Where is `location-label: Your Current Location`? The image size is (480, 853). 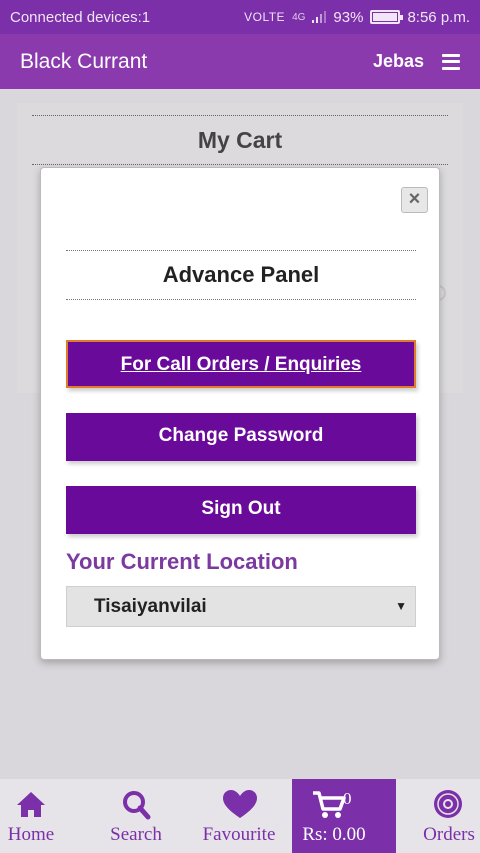
location-label: Your Current Location is located at coordinates (182, 561).